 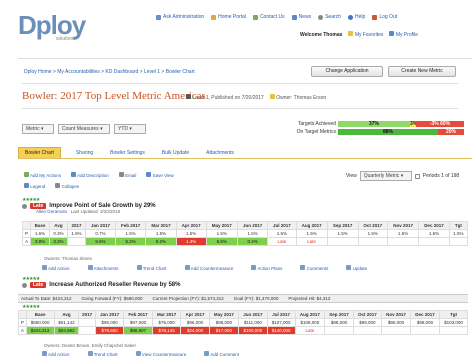 What do you see at coordinates (240, 108) in the screenshot?
I see `title-bottom-divider` at bounding box center [240, 108].